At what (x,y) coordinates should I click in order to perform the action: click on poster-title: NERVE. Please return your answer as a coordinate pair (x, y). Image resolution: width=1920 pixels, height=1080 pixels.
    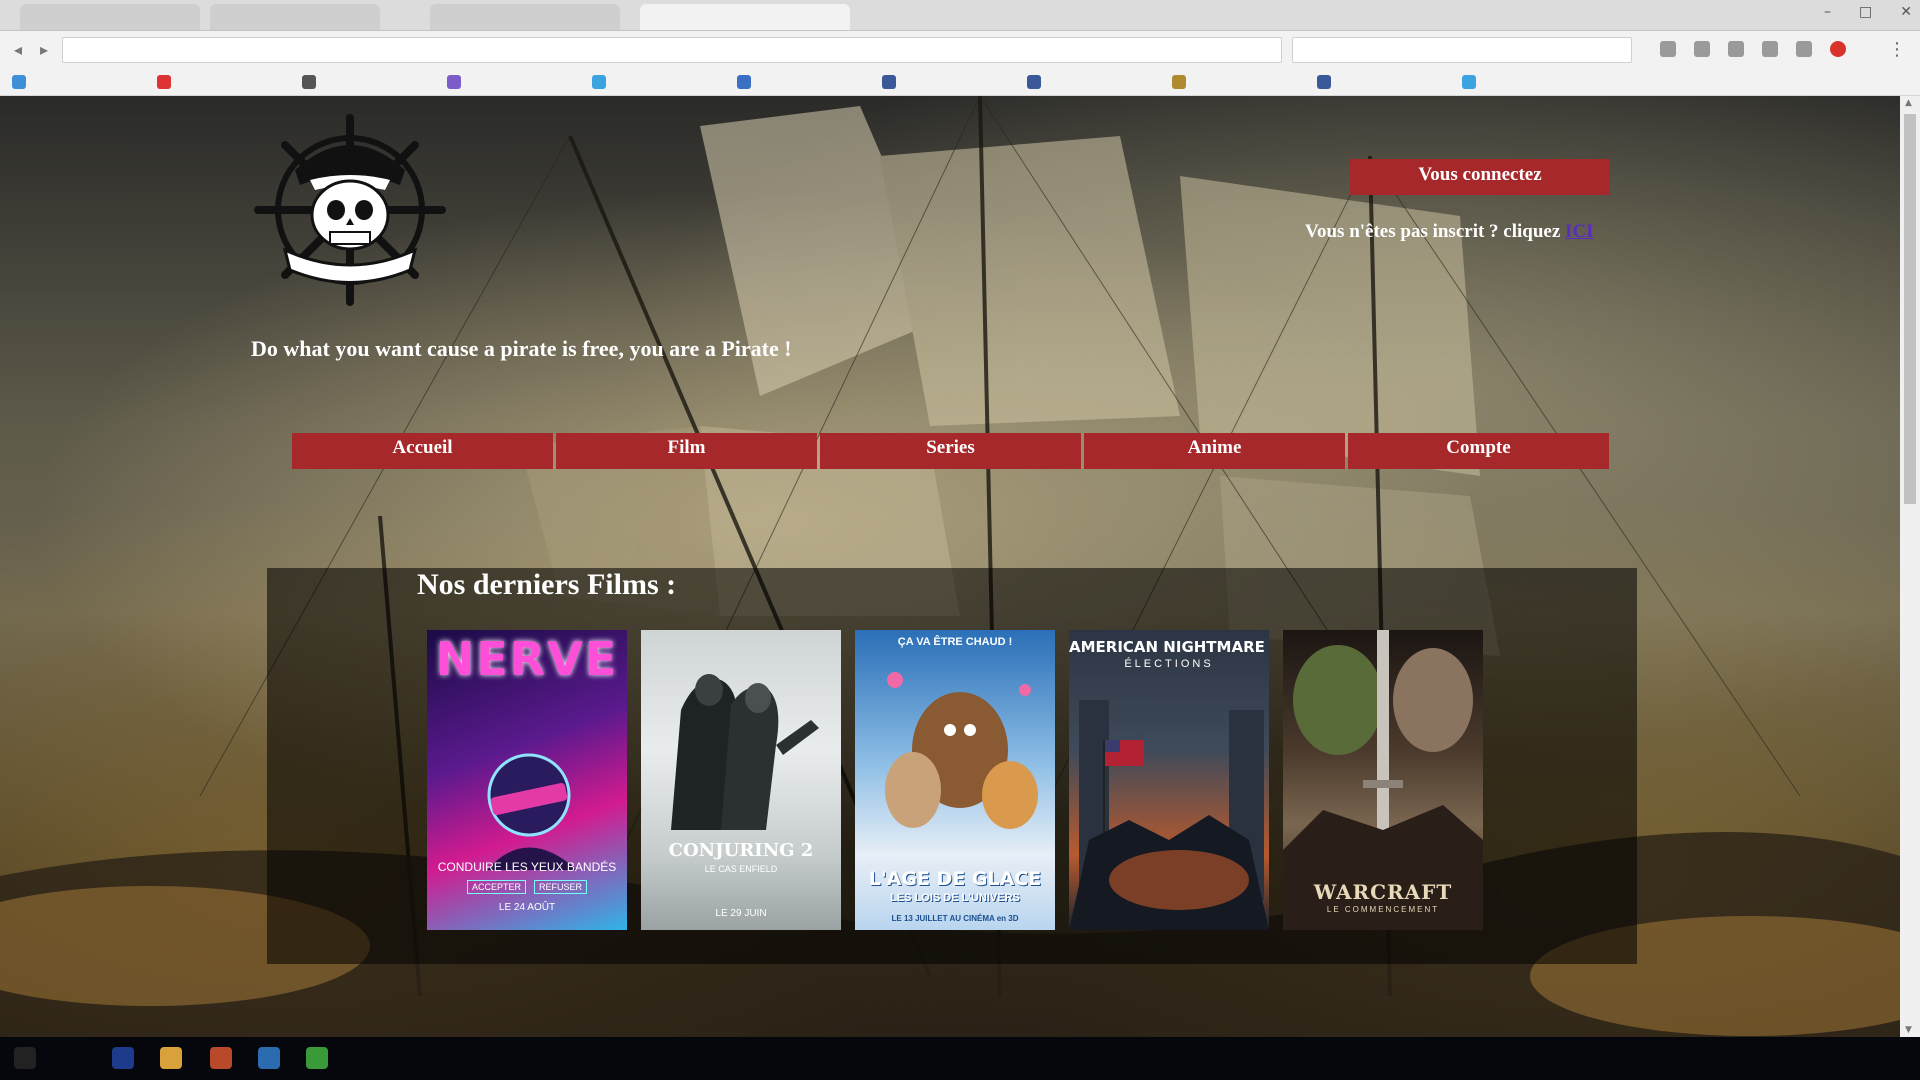
    Looking at the image, I should click on (527, 659).